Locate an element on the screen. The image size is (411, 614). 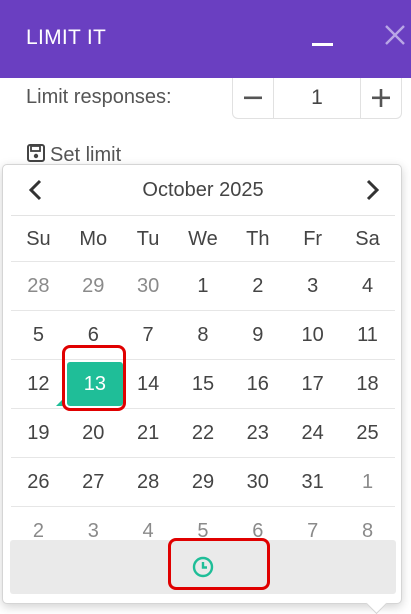
calendar-day: 22 is located at coordinates (203, 433).